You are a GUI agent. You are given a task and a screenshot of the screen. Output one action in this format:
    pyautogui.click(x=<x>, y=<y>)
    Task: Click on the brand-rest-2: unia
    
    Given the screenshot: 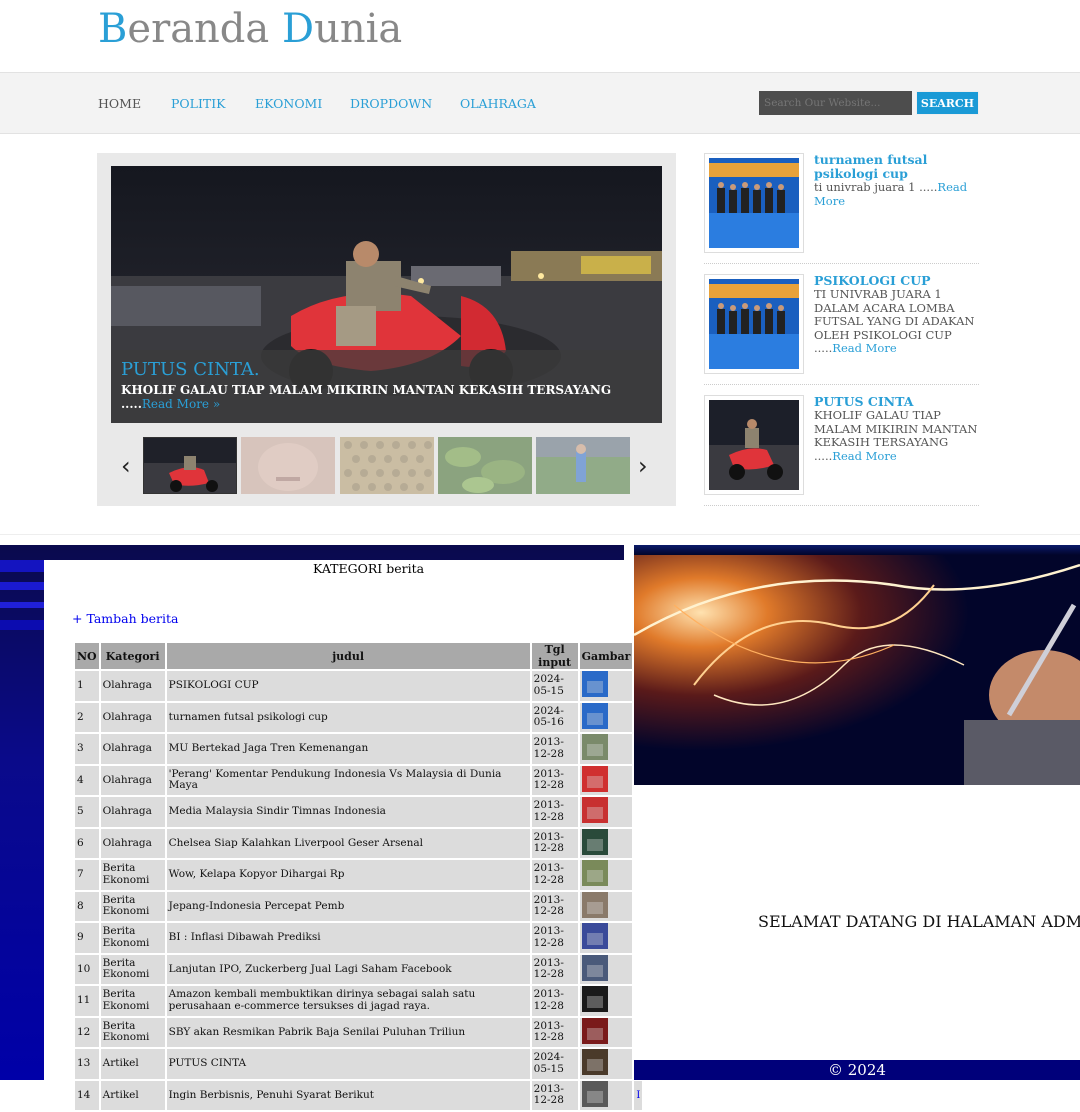 What is the action you would take?
    pyautogui.click(x=358, y=29)
    